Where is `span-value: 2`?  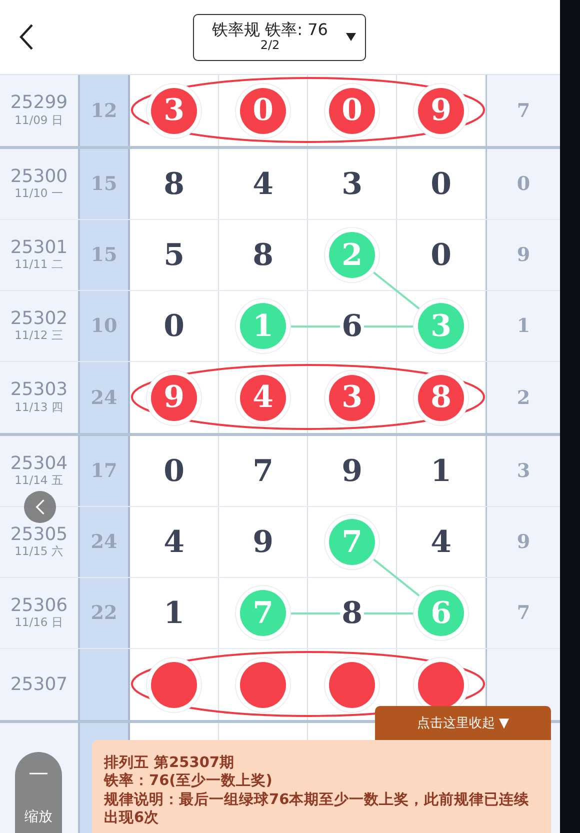 span-value: 2 is located at coordinates (523, 397).